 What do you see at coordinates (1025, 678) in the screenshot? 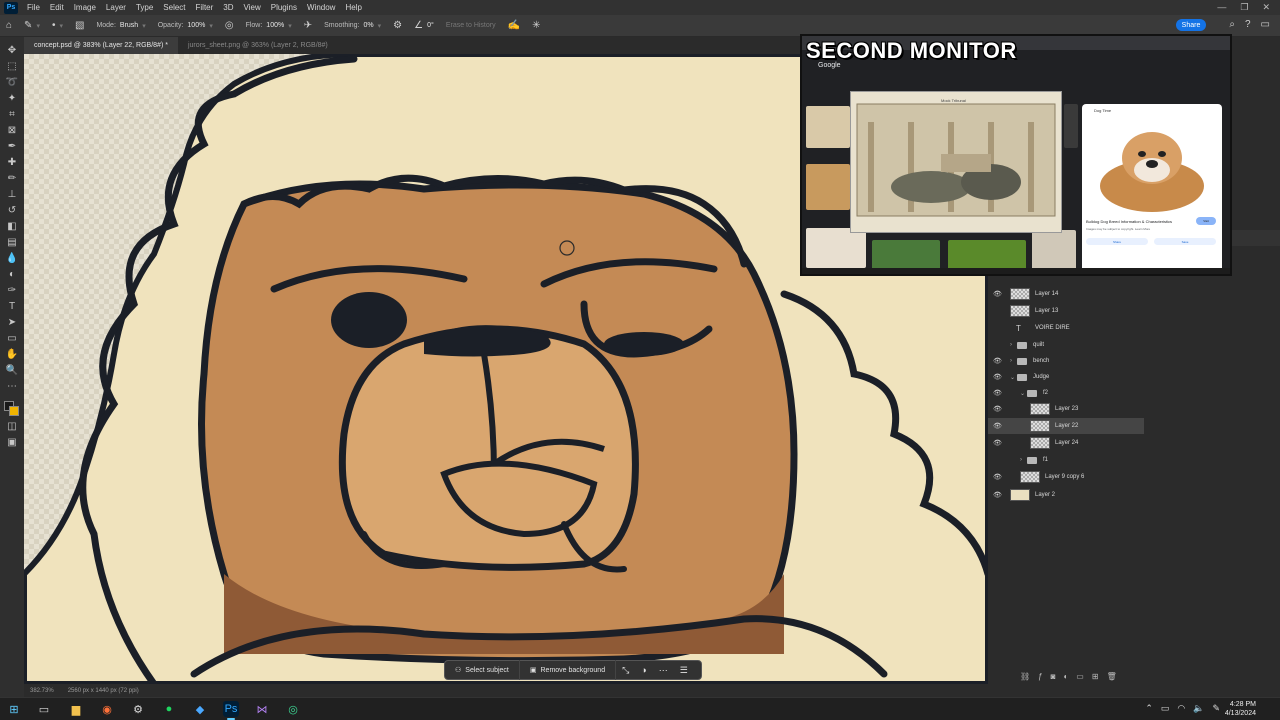
I see `link-layers-icon: ⛓` at bounding box center [1025, 678].